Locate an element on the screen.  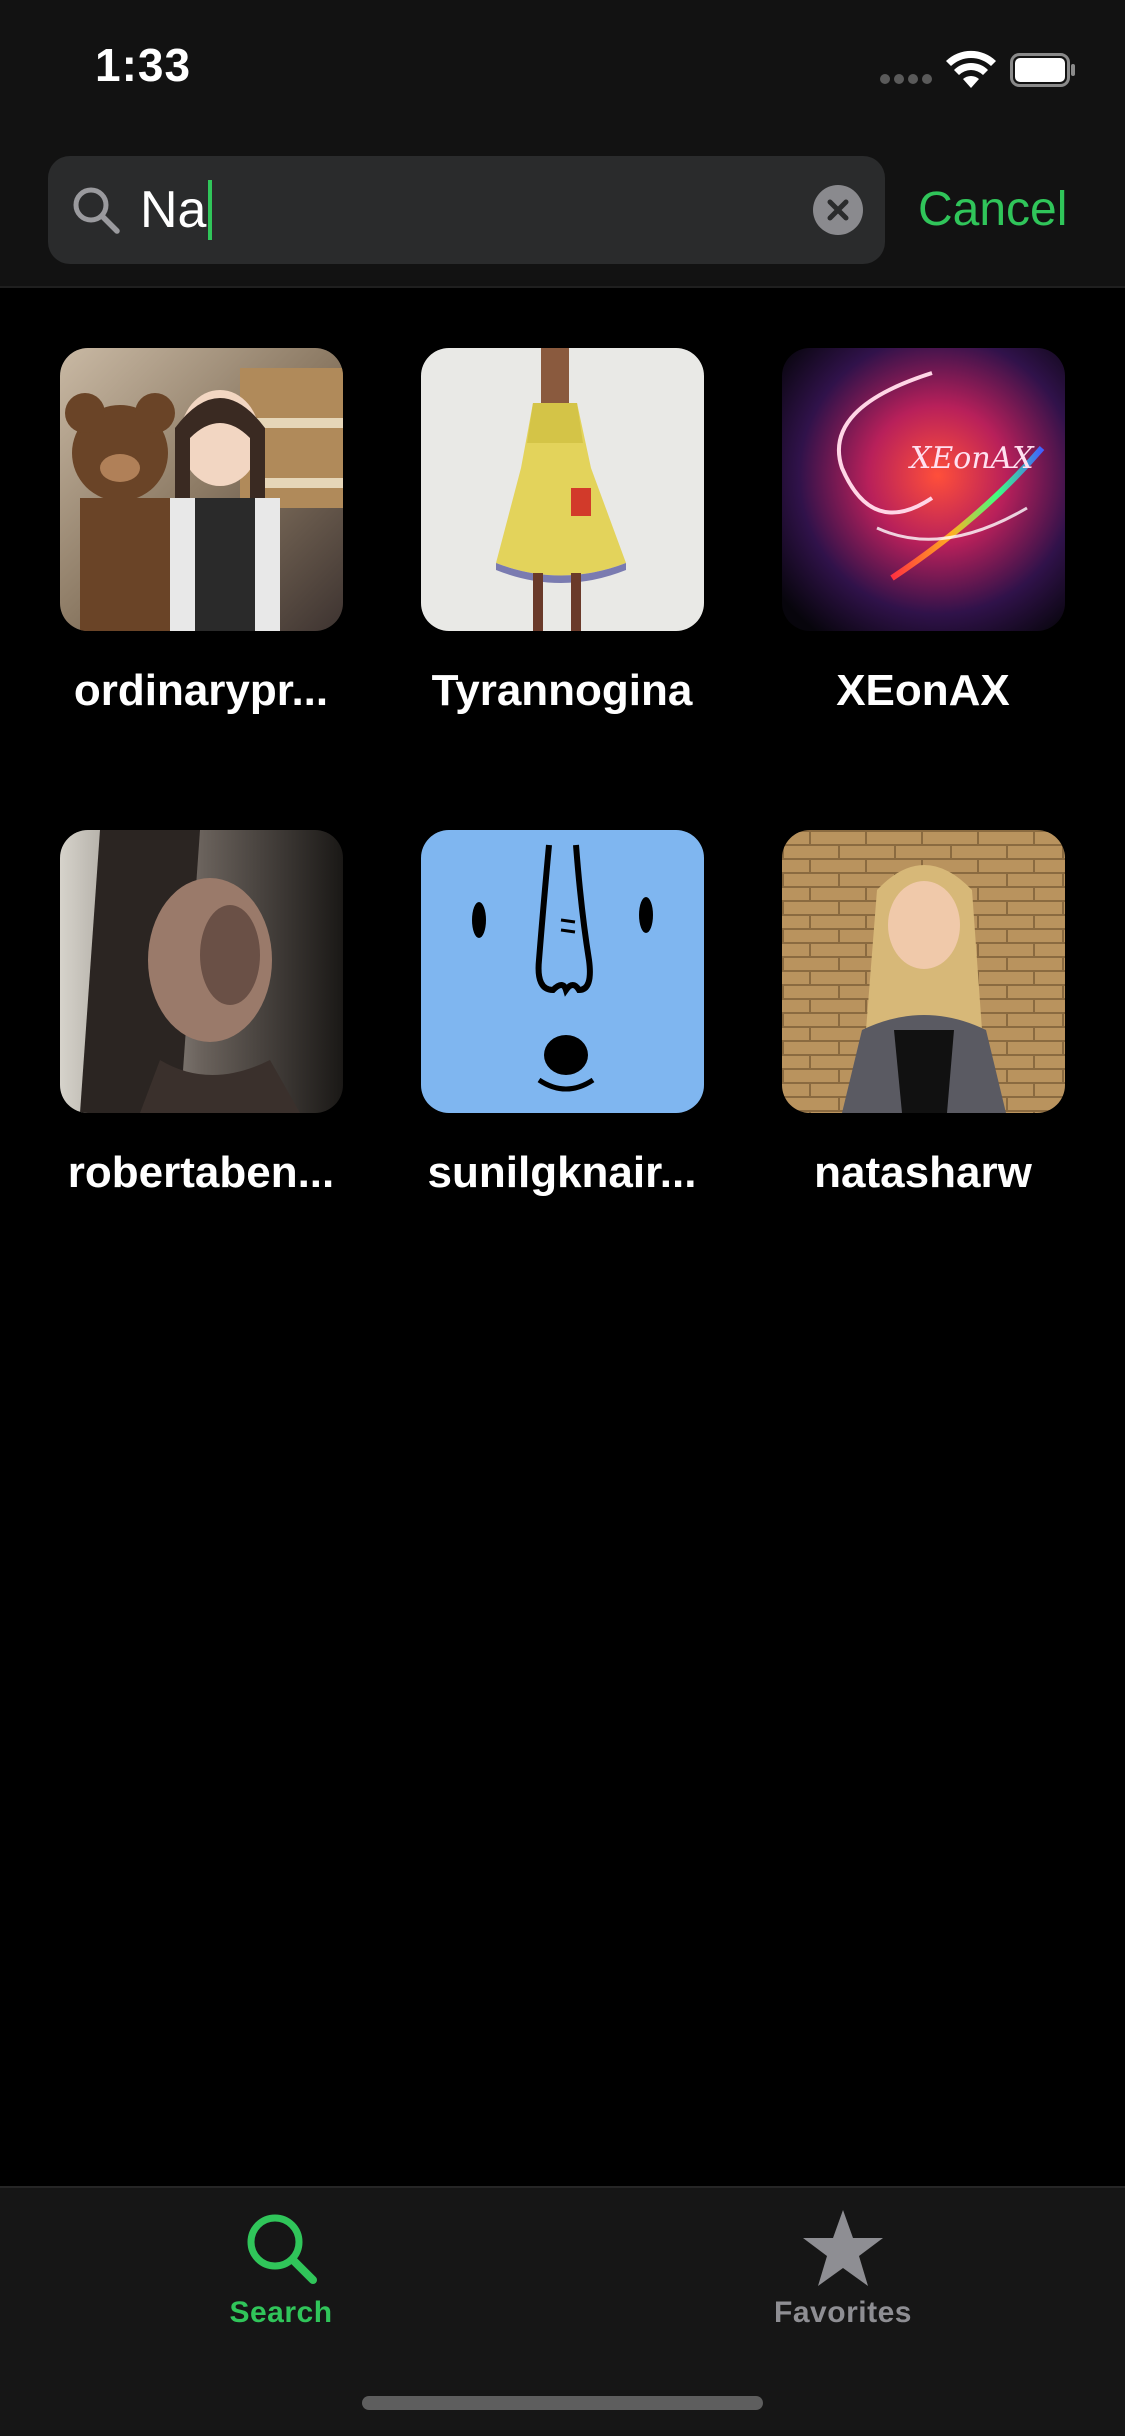
tab-favorites-label: Favorites is located at coordinates (843, 2312).